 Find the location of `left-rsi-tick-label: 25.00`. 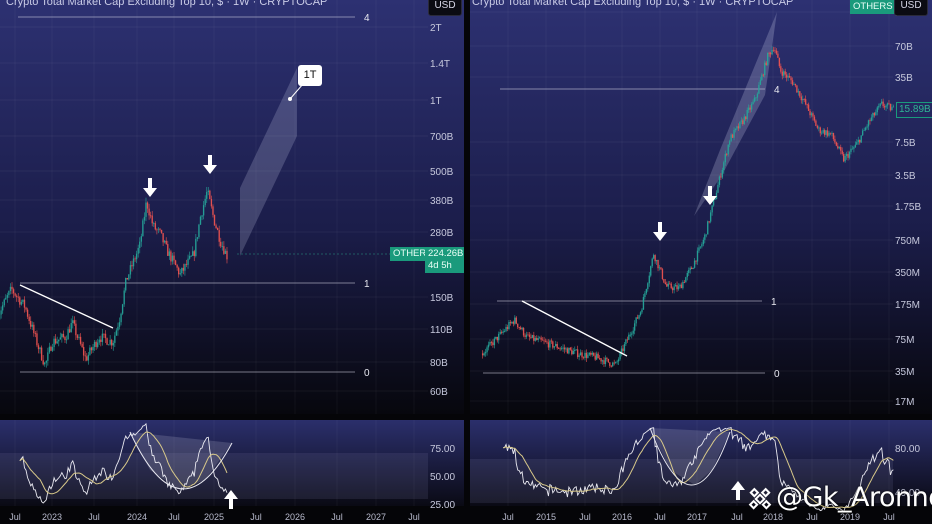

left-rsi-tick-label: 25.00 is located at coordinates (442, 505).